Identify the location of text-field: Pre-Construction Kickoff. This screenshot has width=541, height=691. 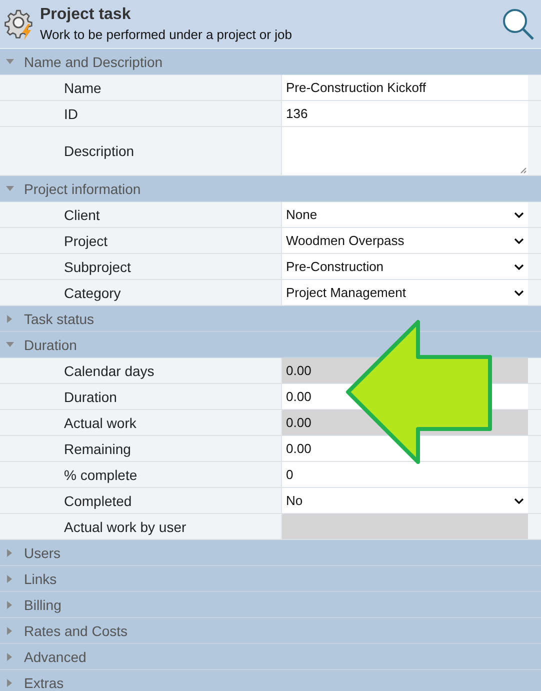
(405, 87).